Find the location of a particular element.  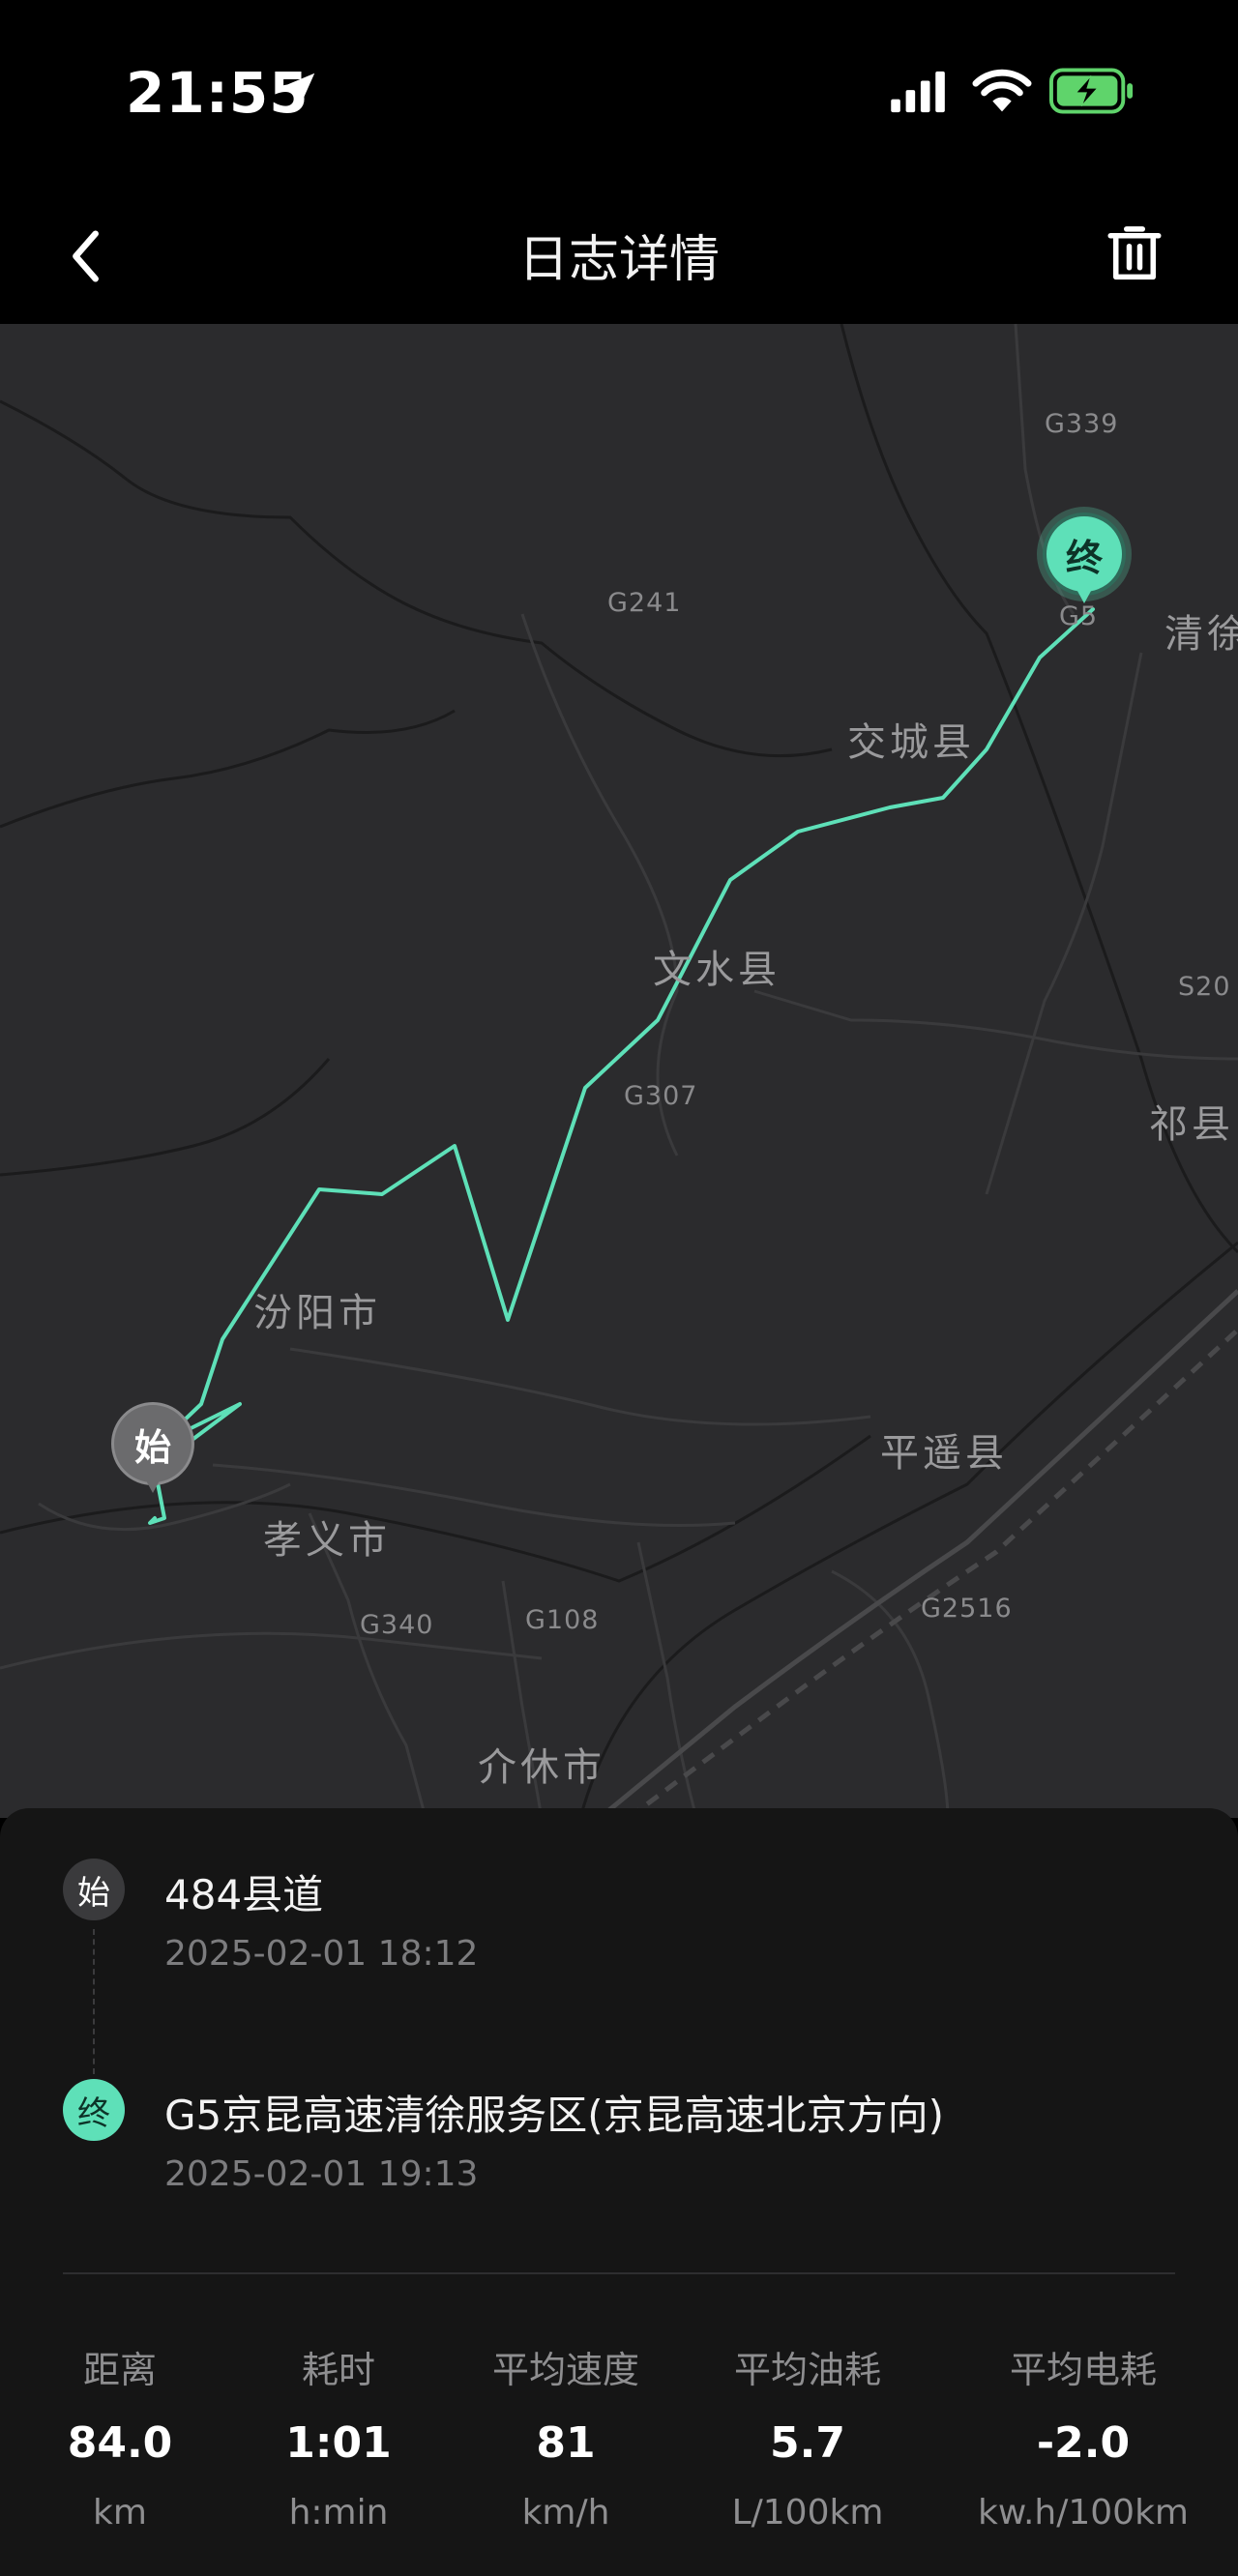

stat-unit: kw.h/100km is located at coordinates (1083, 2512).